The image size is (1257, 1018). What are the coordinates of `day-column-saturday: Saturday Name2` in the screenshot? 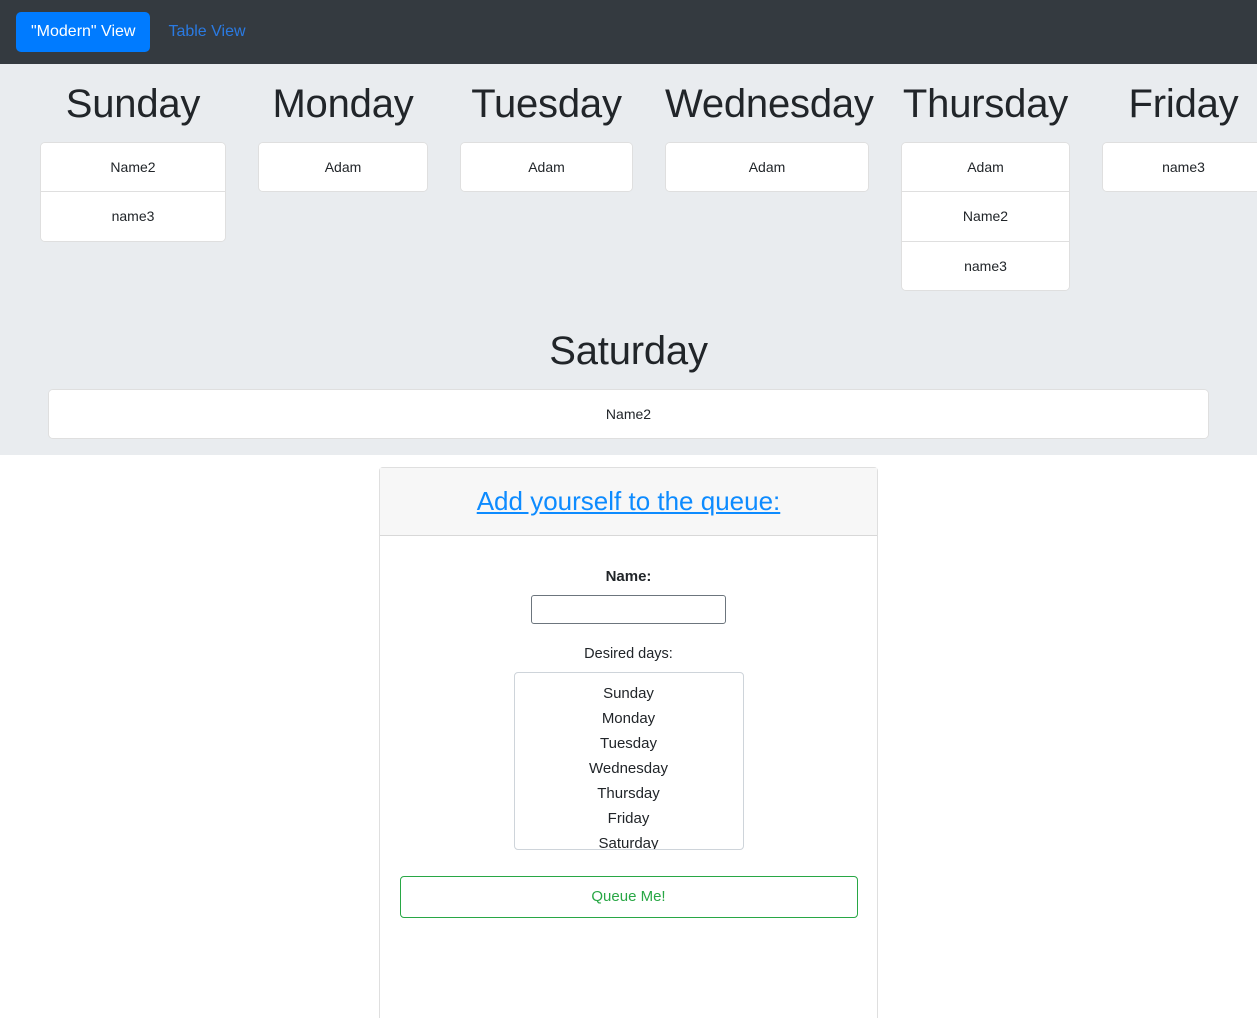 It's located at (628, 383).